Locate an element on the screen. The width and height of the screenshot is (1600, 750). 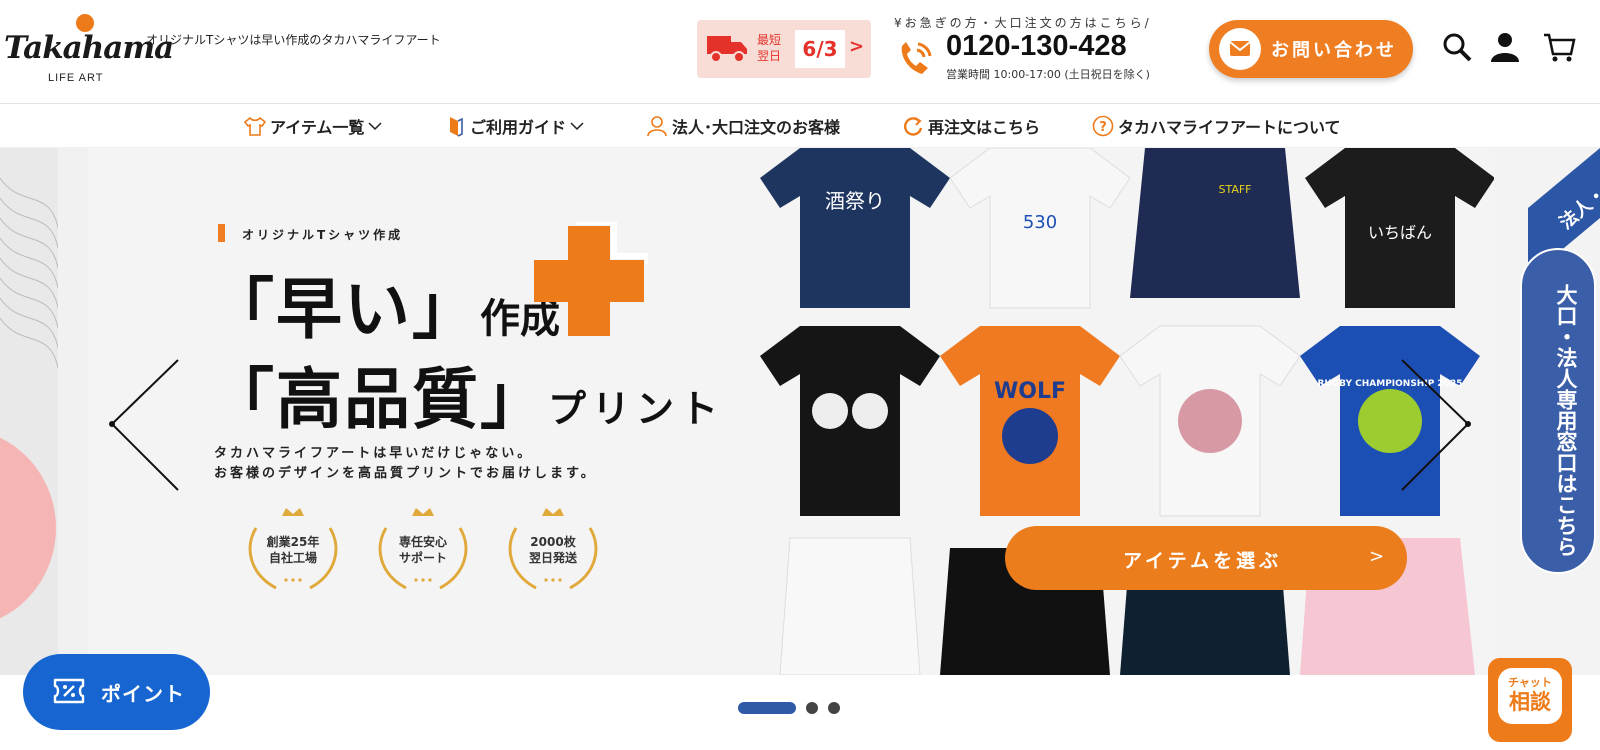
person-icon is located at coordinates (657, 126).